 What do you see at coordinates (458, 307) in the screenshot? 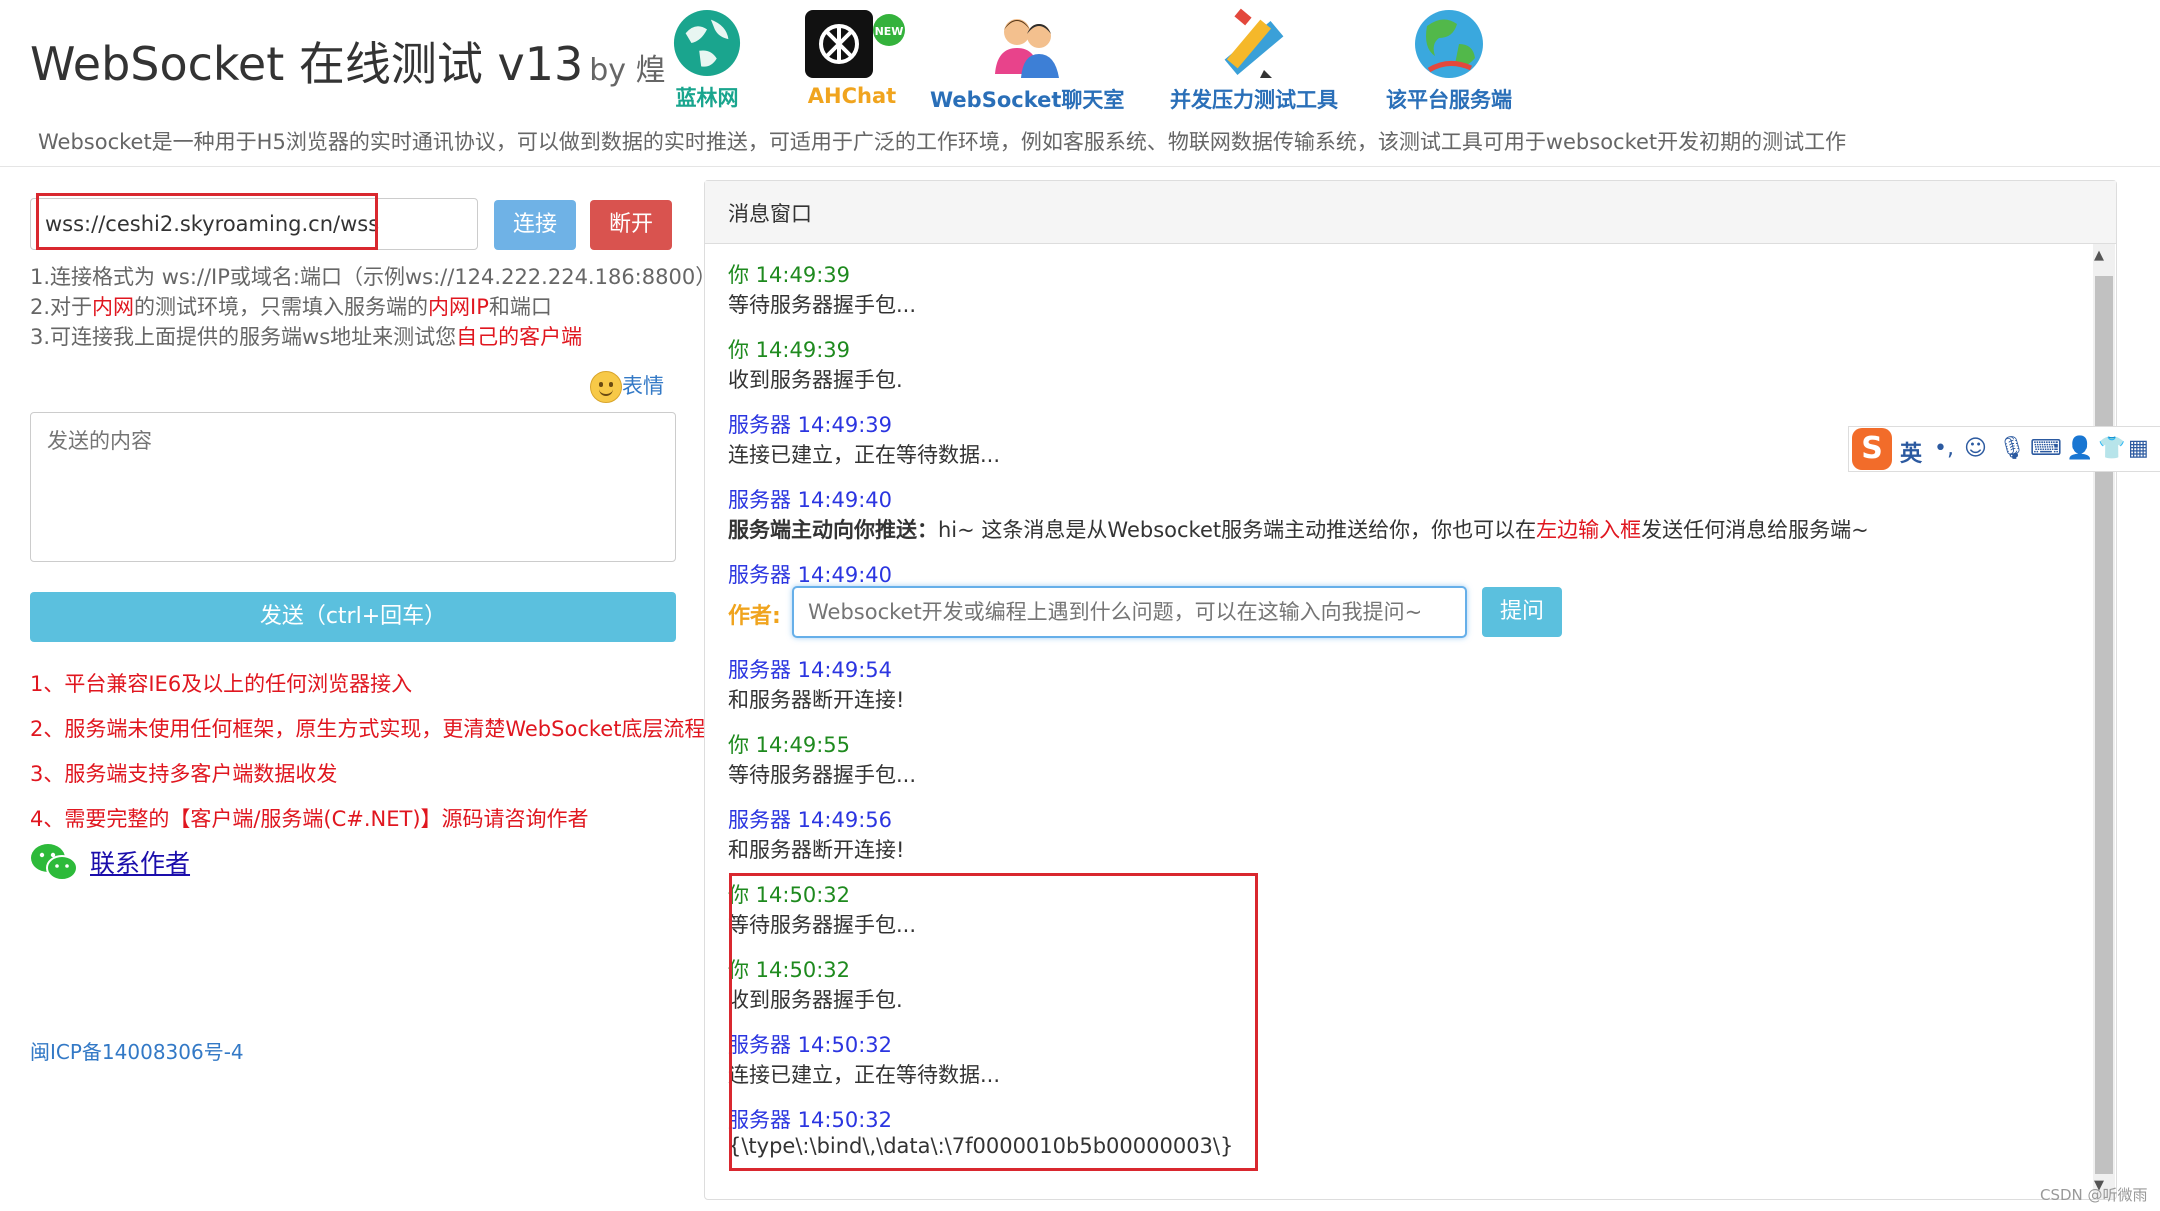
I see `tip-highlight: 内网IP` at bounding box center [458, 307].